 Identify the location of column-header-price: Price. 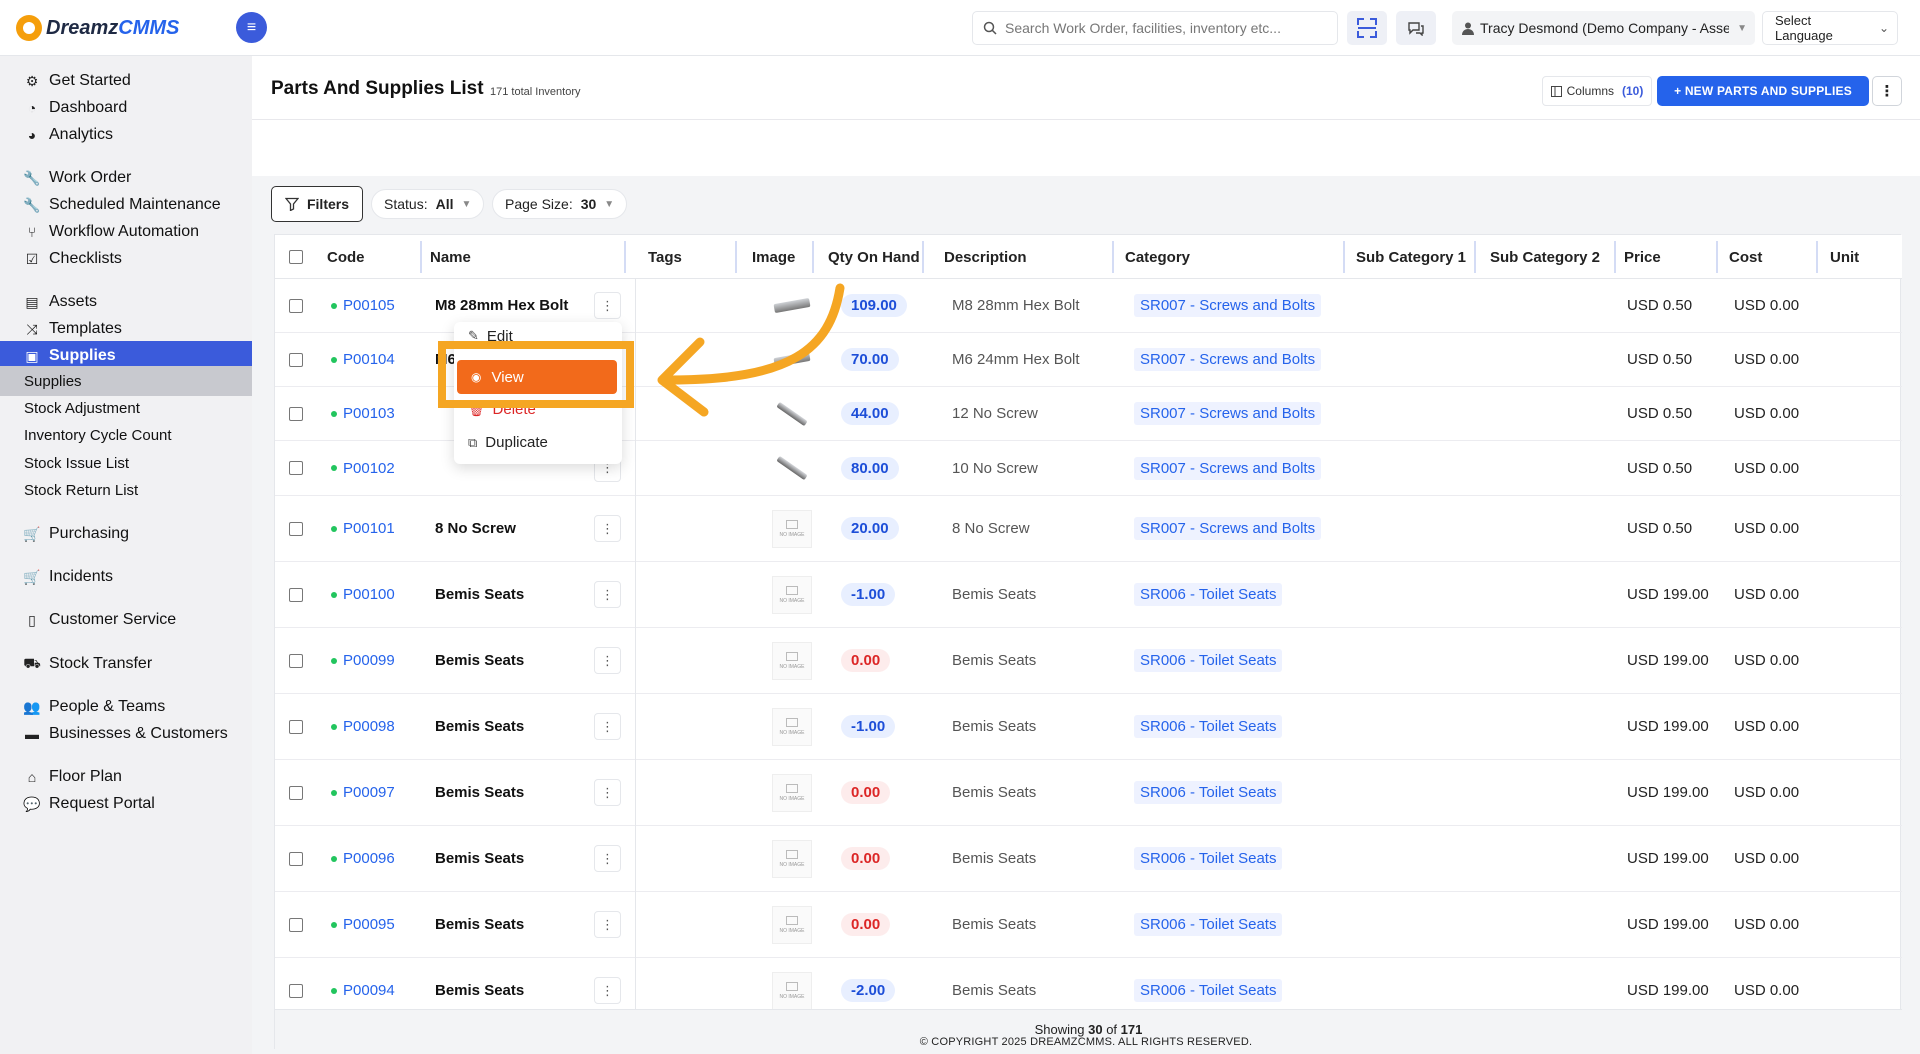
(1642, 257).